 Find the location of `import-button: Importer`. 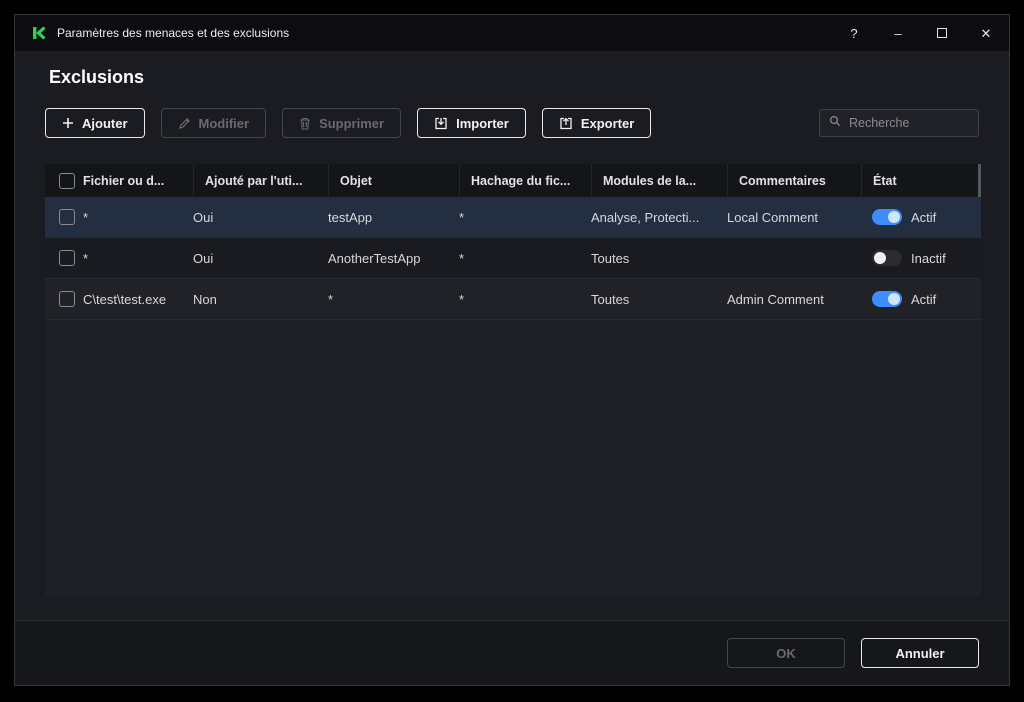

import-button: Importer is located at coordinates (471, 123).